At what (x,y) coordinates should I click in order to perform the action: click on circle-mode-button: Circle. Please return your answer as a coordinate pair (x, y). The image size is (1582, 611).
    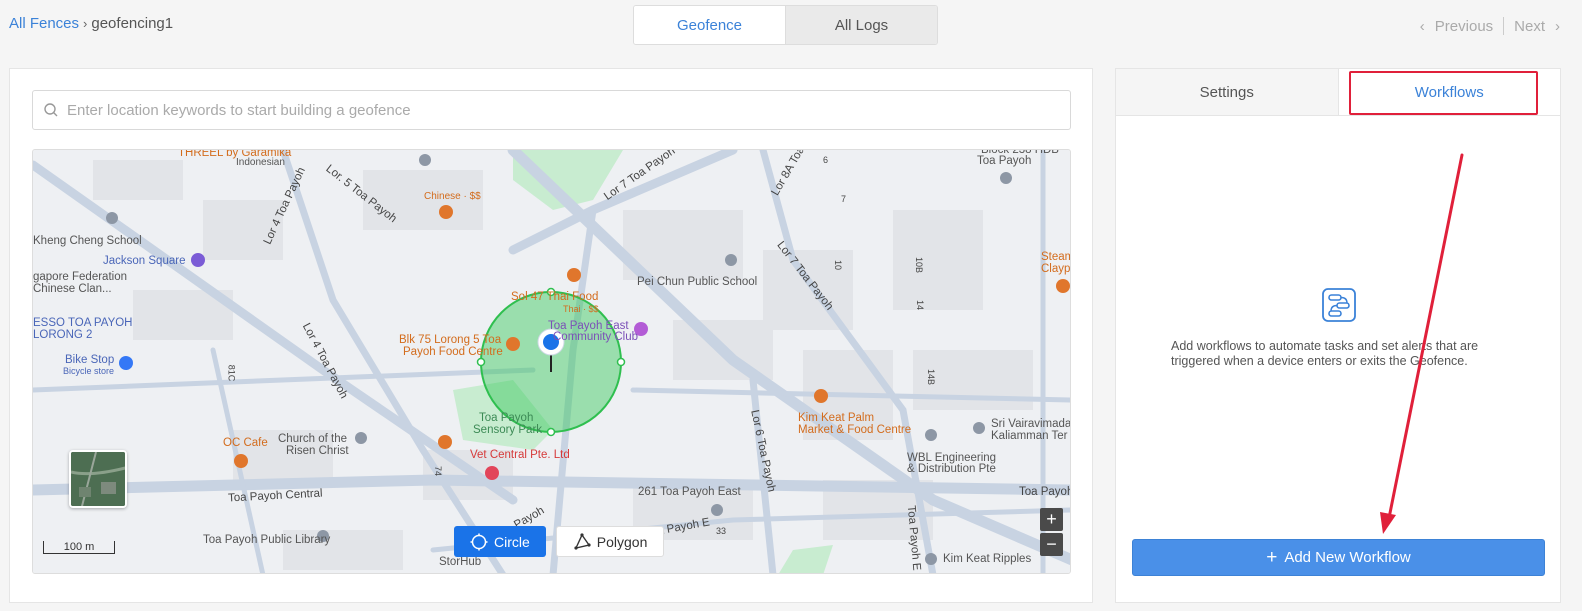
    Looking at the image, I should click on (500, 541).